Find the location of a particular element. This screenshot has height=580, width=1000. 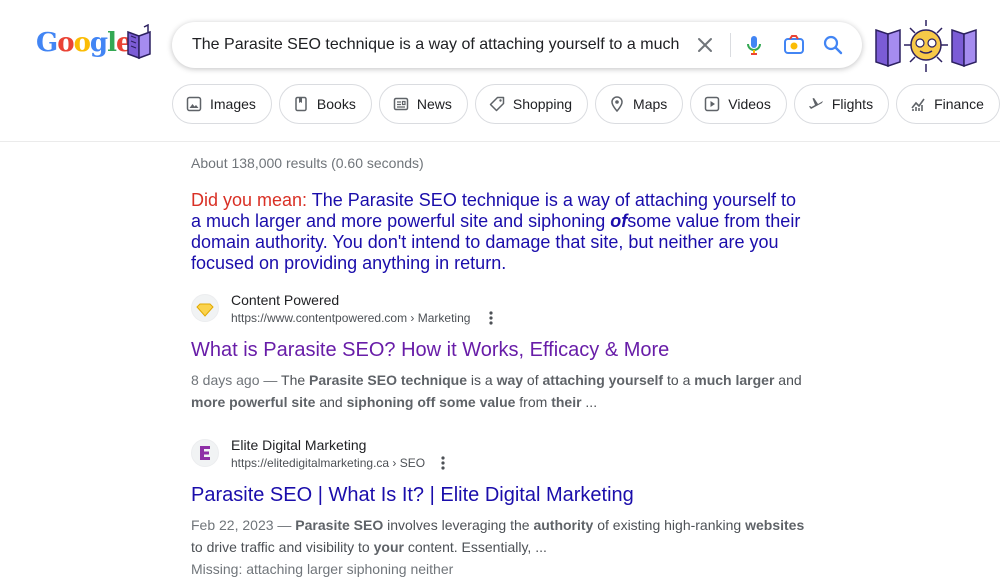

search-divider is located at coordinates (730, 45).